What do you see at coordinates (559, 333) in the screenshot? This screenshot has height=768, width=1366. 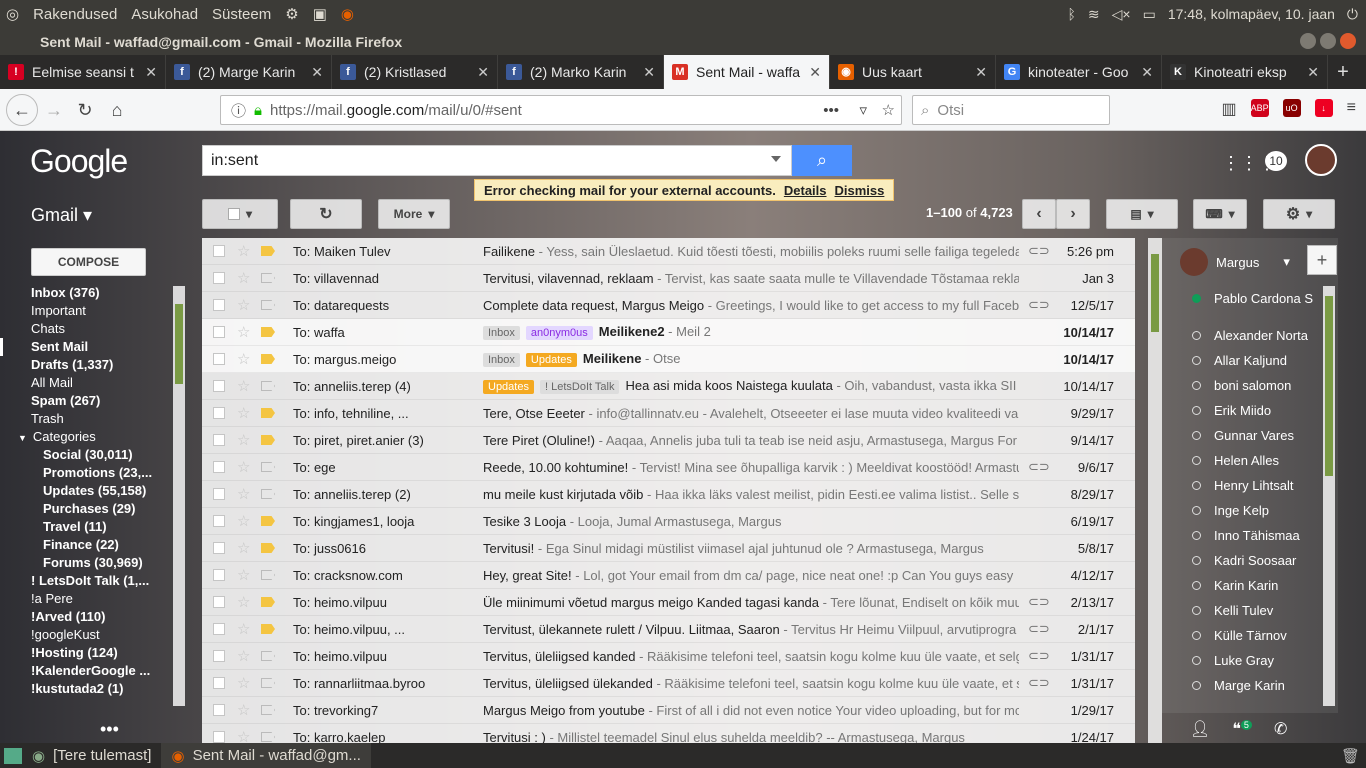 I see `message-label: an0nym0us` at bounding box center [559, 333].